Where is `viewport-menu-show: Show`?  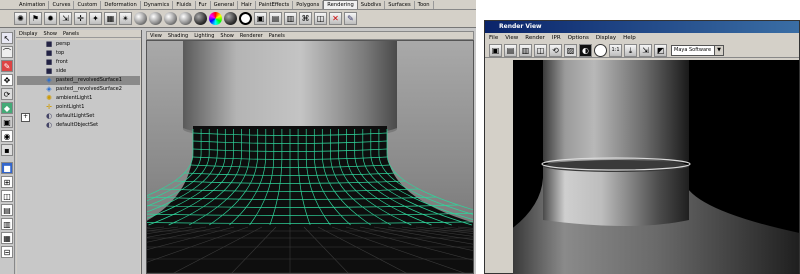
viewport-menu-show: Show is located at coordinates (227, 35).